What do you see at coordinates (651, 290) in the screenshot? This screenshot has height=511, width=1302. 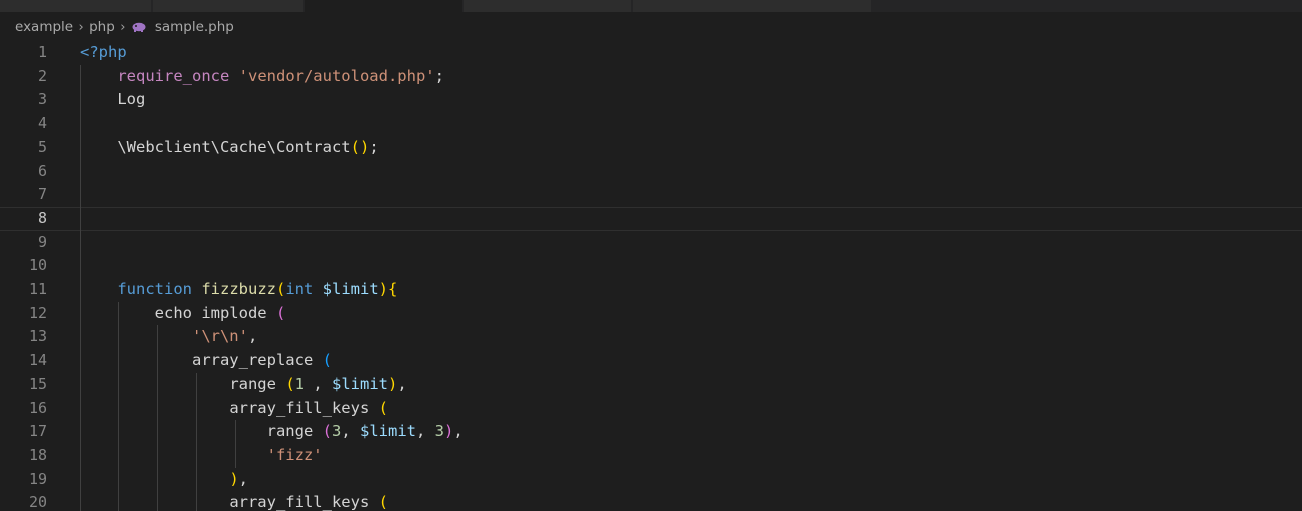 I see `code-line: 11 function fizzbuzz(int $limit){` at bounding box center [651, 290].